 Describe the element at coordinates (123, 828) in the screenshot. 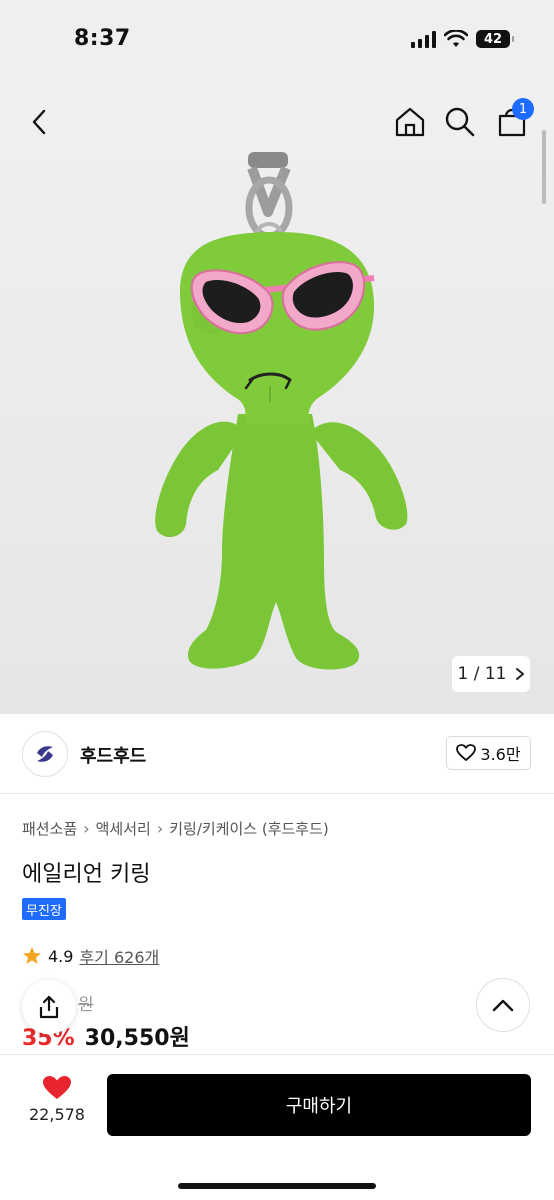

I see `breadcrumb-item: 액세서리` at that location.